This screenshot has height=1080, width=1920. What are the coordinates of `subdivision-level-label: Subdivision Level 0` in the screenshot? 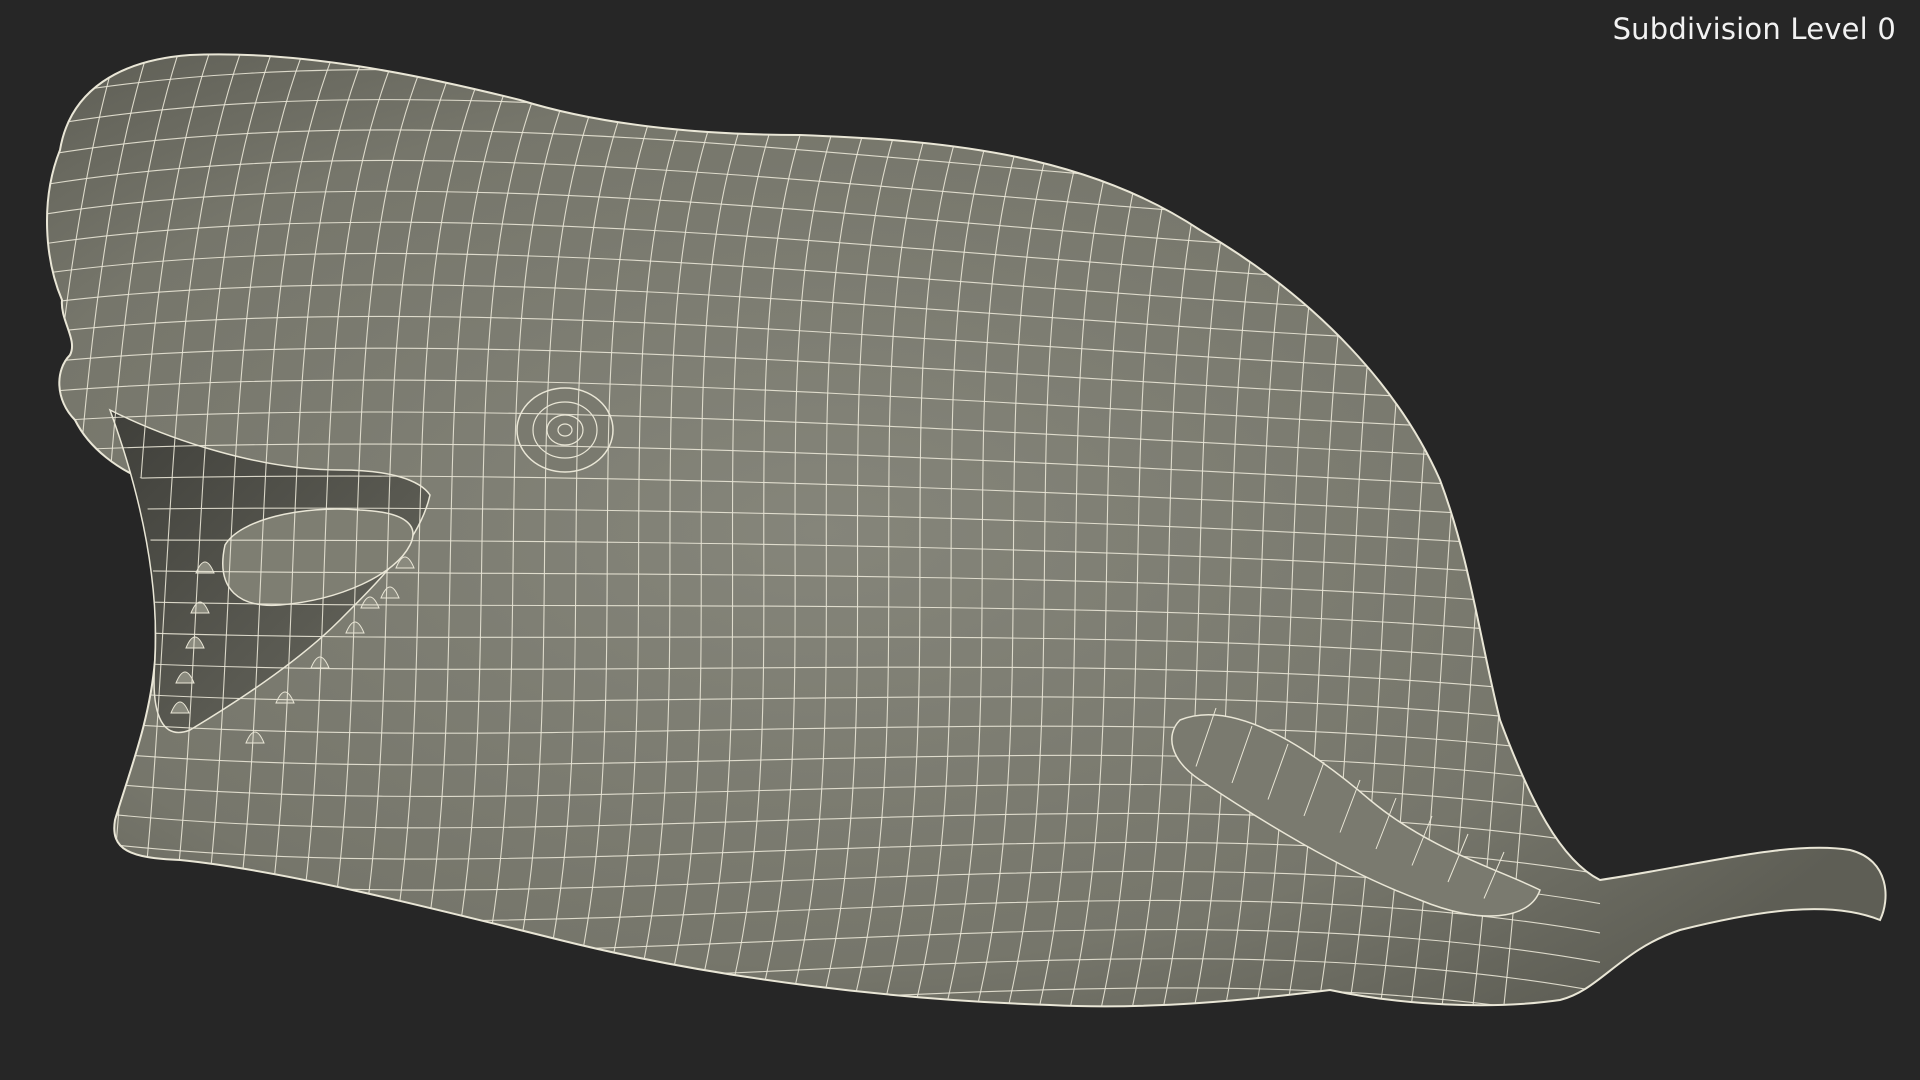 It's located at (1754, 29).